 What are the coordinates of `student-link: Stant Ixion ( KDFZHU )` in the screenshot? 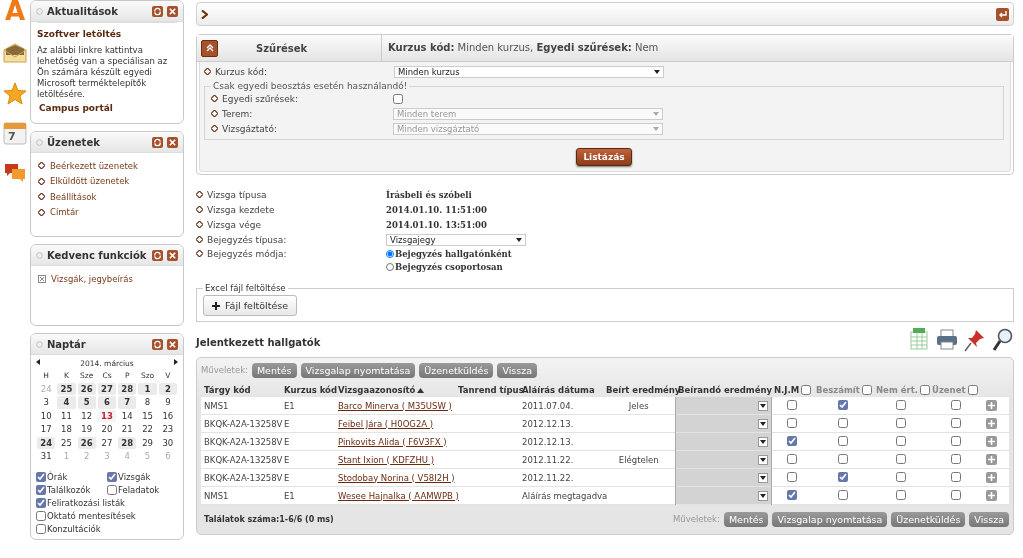 It's located at (386, 459).